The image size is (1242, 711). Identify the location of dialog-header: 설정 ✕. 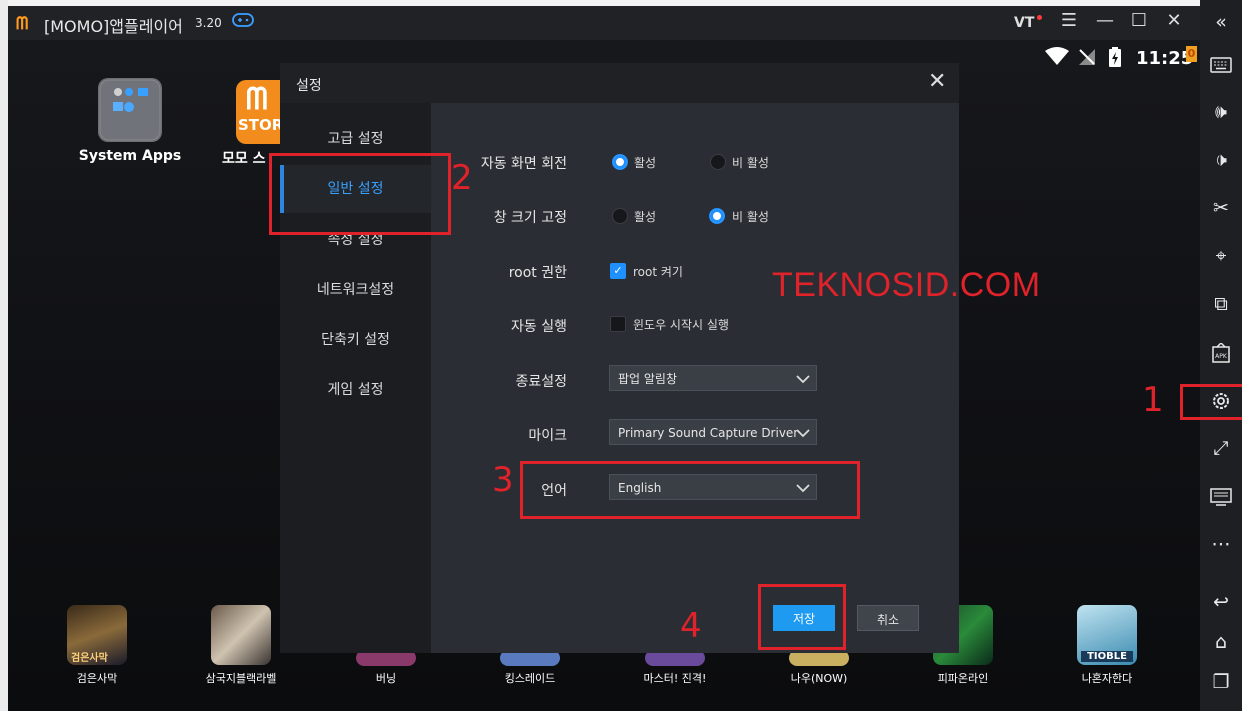
(619, 83).